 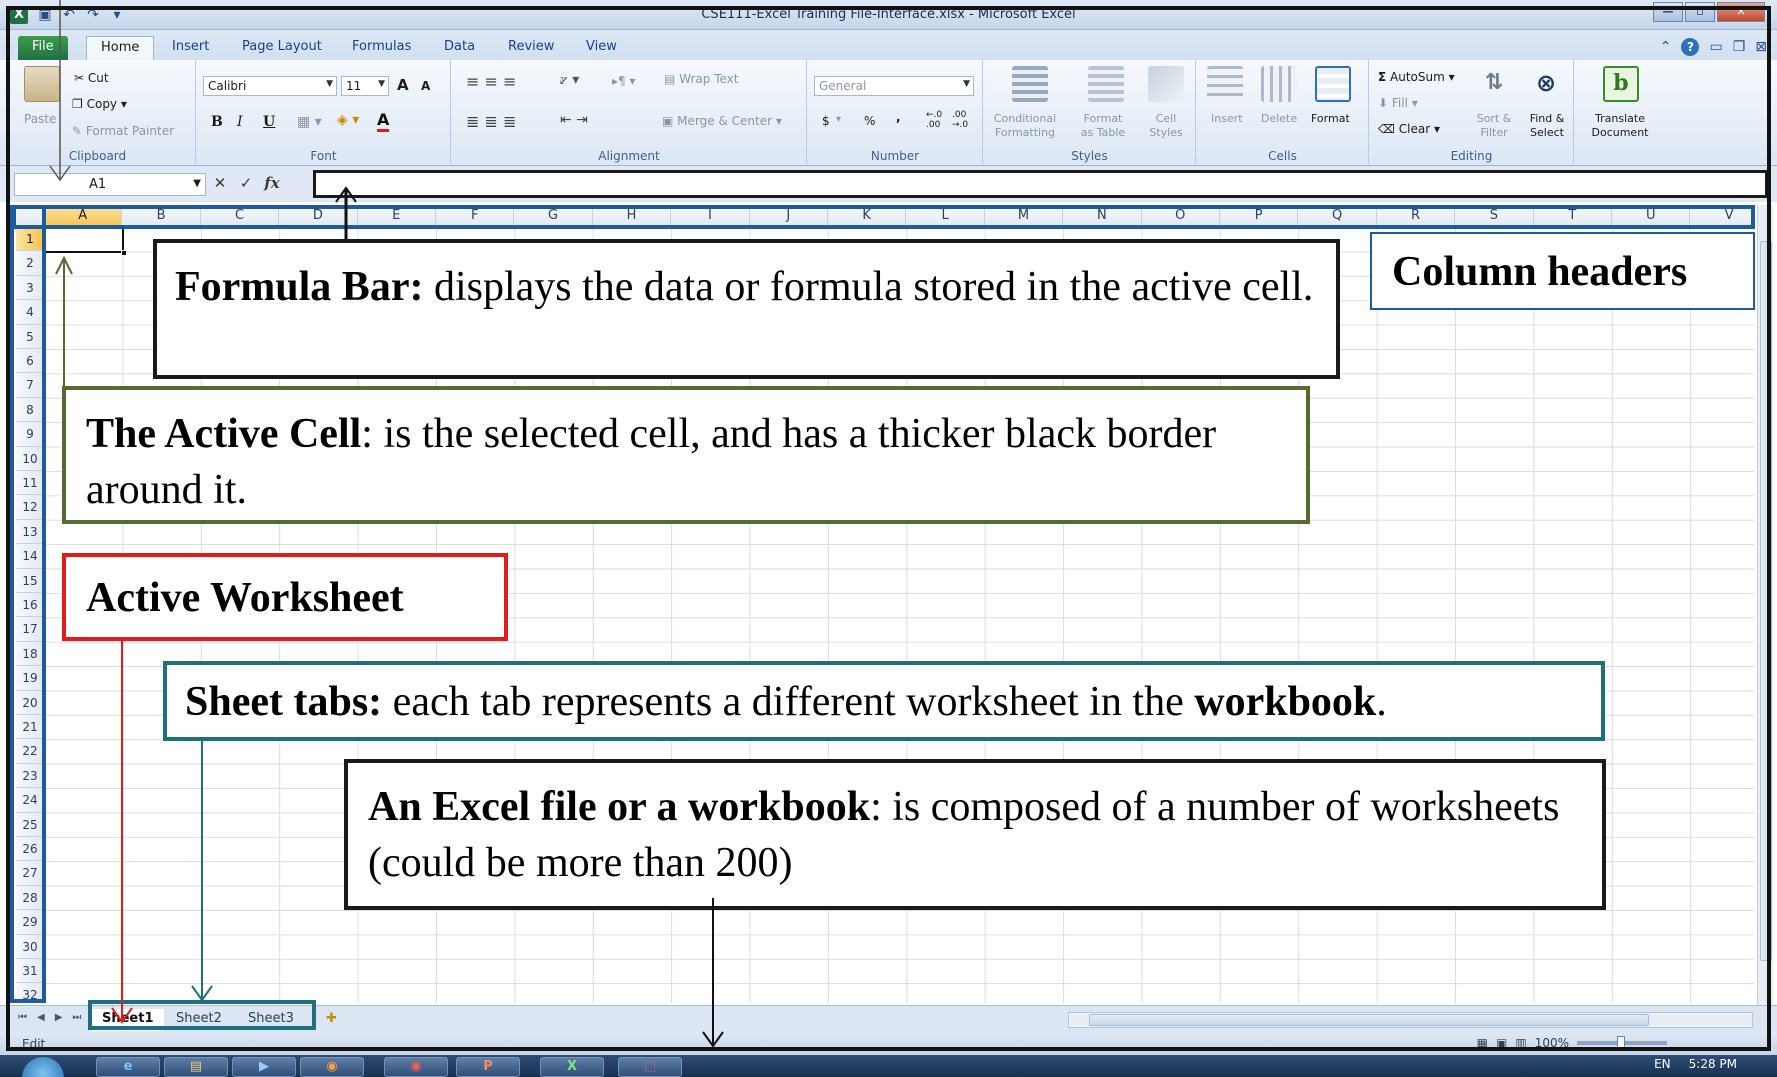 I want to click on currency-button: $, so click(x=826, y=121).